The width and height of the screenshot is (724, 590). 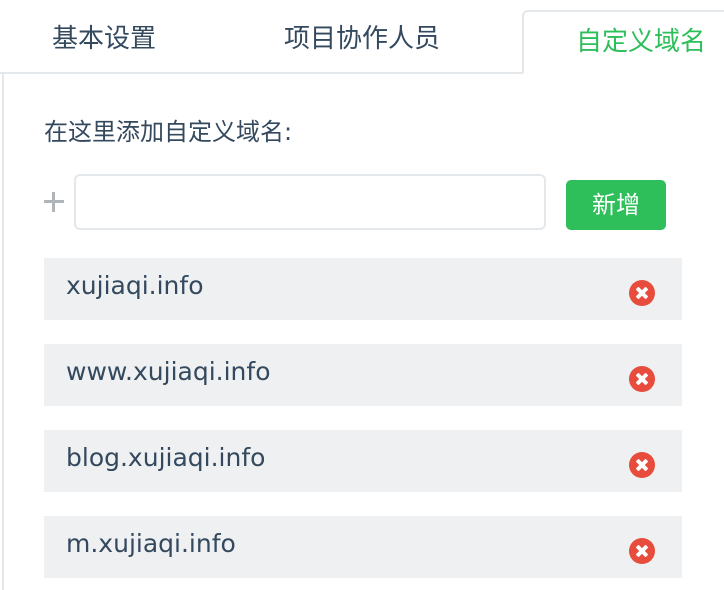 I want to click on tab-collaborators: 项目协作人员, so click(x=362, y=37).